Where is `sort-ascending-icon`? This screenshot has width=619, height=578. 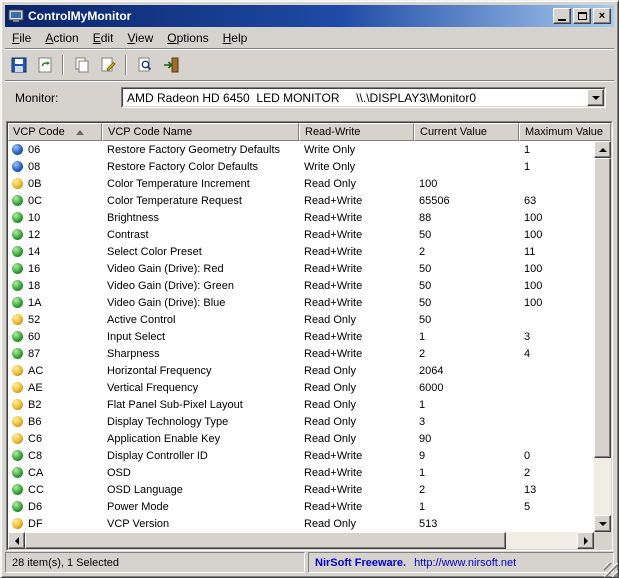 sort-ascending-icon is located at coordinates (79, 132).